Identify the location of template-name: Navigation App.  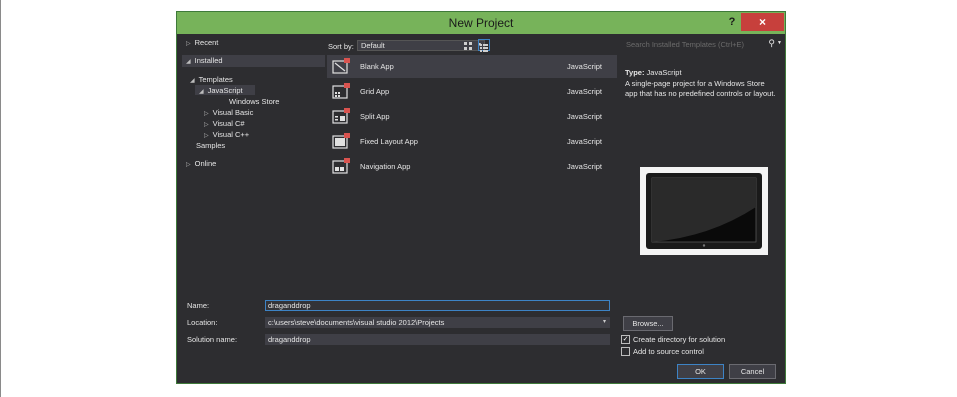
(385, 166).